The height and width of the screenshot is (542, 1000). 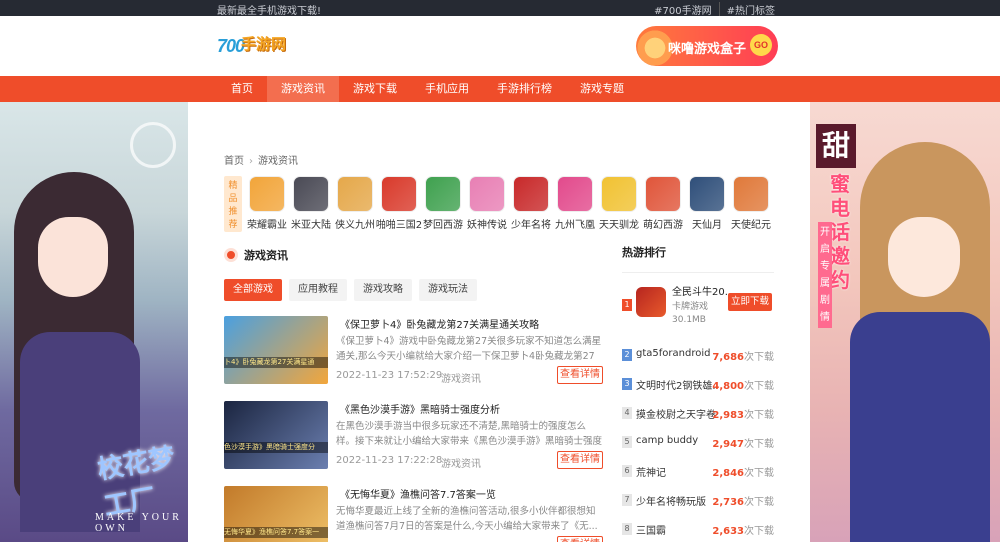 I want to click on featured-game: 天使纪元, so click(x=751, y=203).